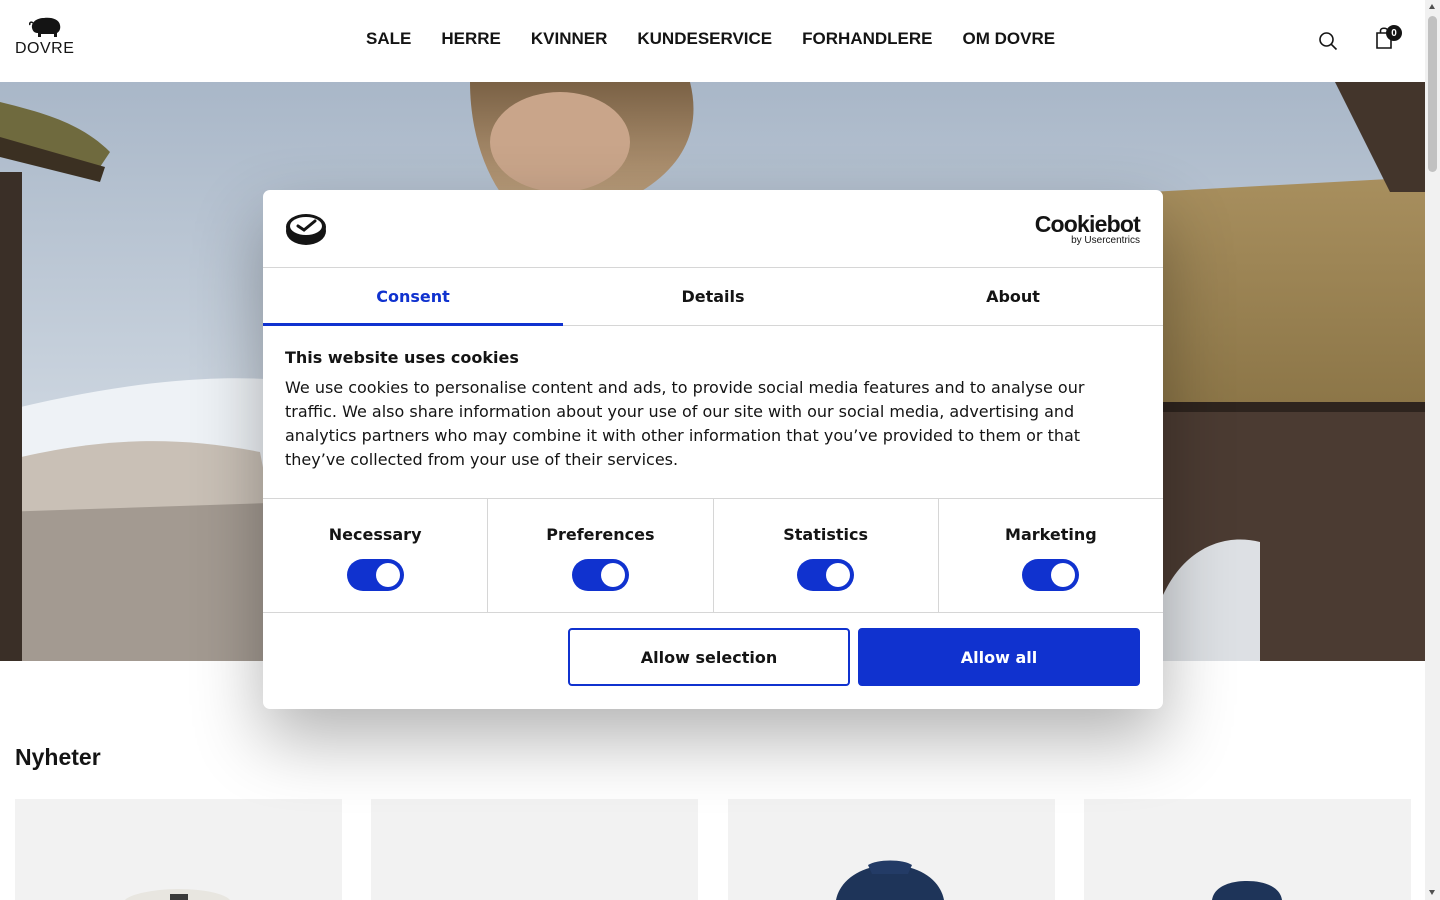  I want to click on dialog-tabs: Consent Details About, so click(713, 297).